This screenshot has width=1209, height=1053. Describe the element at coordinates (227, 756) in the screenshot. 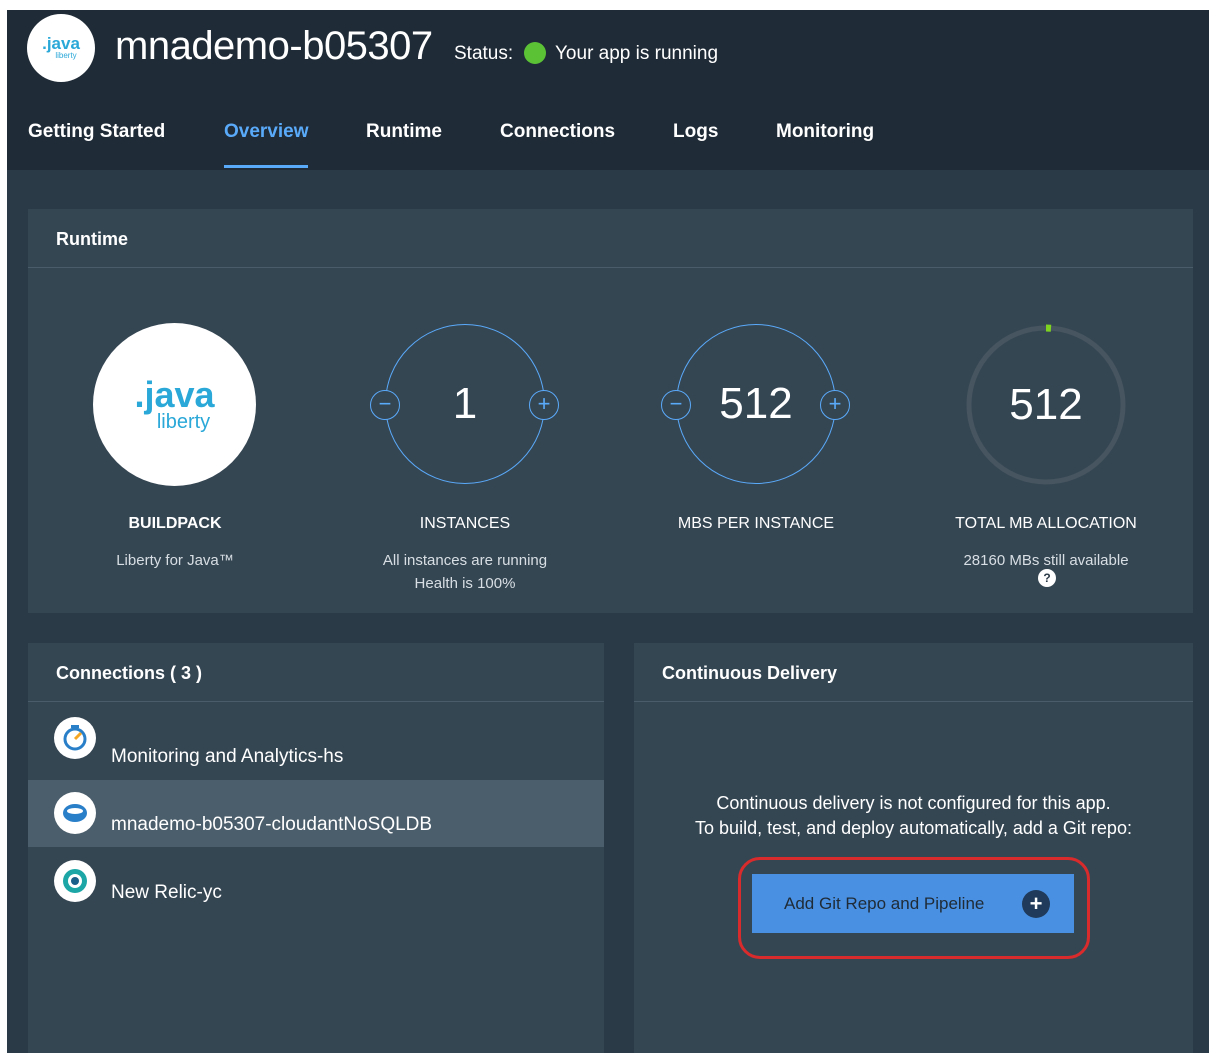

I see `connection-label: Monitoring and Analytics-hs` at that location.